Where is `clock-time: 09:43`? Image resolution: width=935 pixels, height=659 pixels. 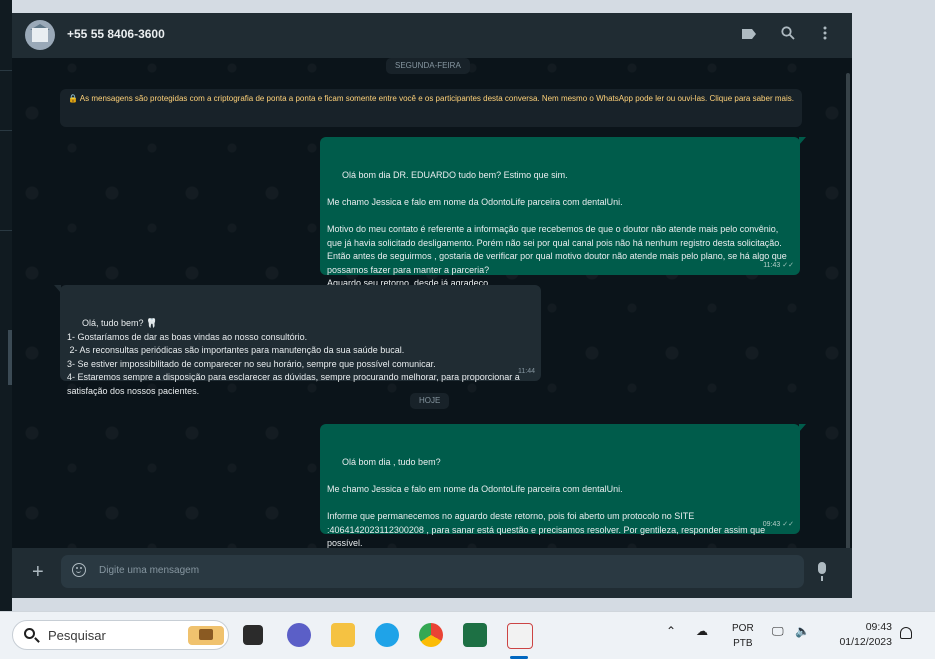
clock-time: 09:43 is located at coordinates (878, 627).